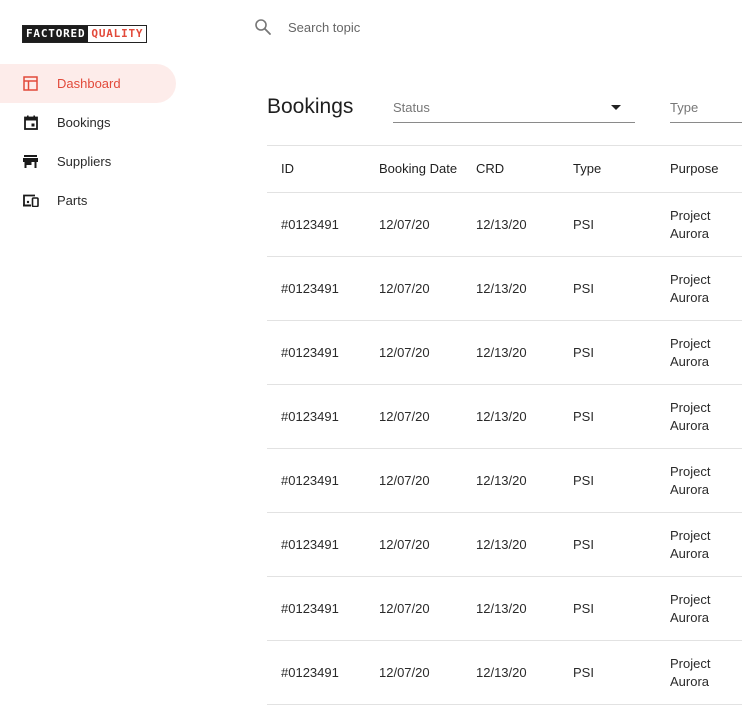  I want to click on sidebar-item-dashboard: Dashboard, so click(88, 83).